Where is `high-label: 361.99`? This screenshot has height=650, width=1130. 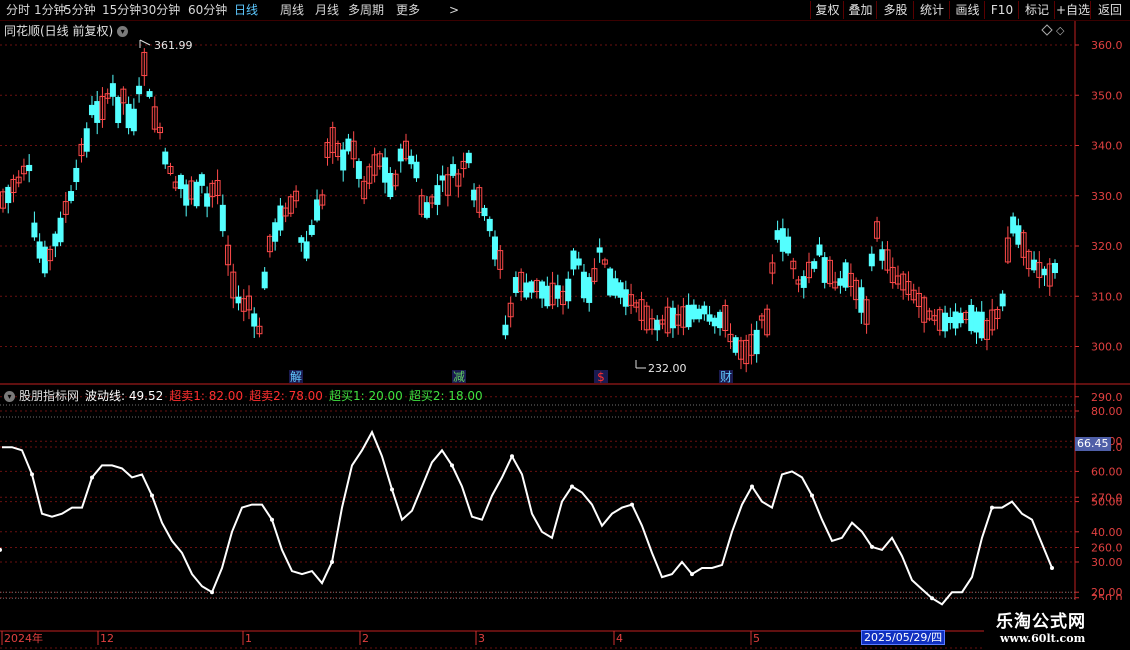 high-label: 361.99 is located at coordinates (173, 45).